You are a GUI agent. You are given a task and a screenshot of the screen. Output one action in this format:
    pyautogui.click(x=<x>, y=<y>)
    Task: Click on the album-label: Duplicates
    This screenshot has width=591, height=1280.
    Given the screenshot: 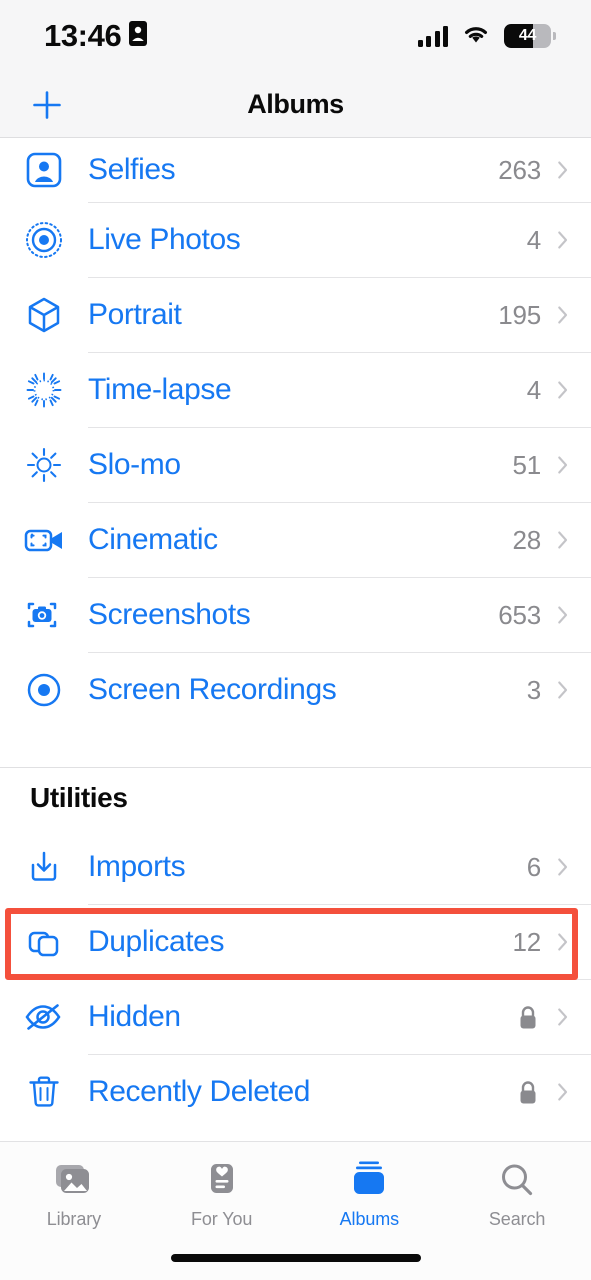 What is the action you would take?
    pyautogui.click(x=156, y=941)
    